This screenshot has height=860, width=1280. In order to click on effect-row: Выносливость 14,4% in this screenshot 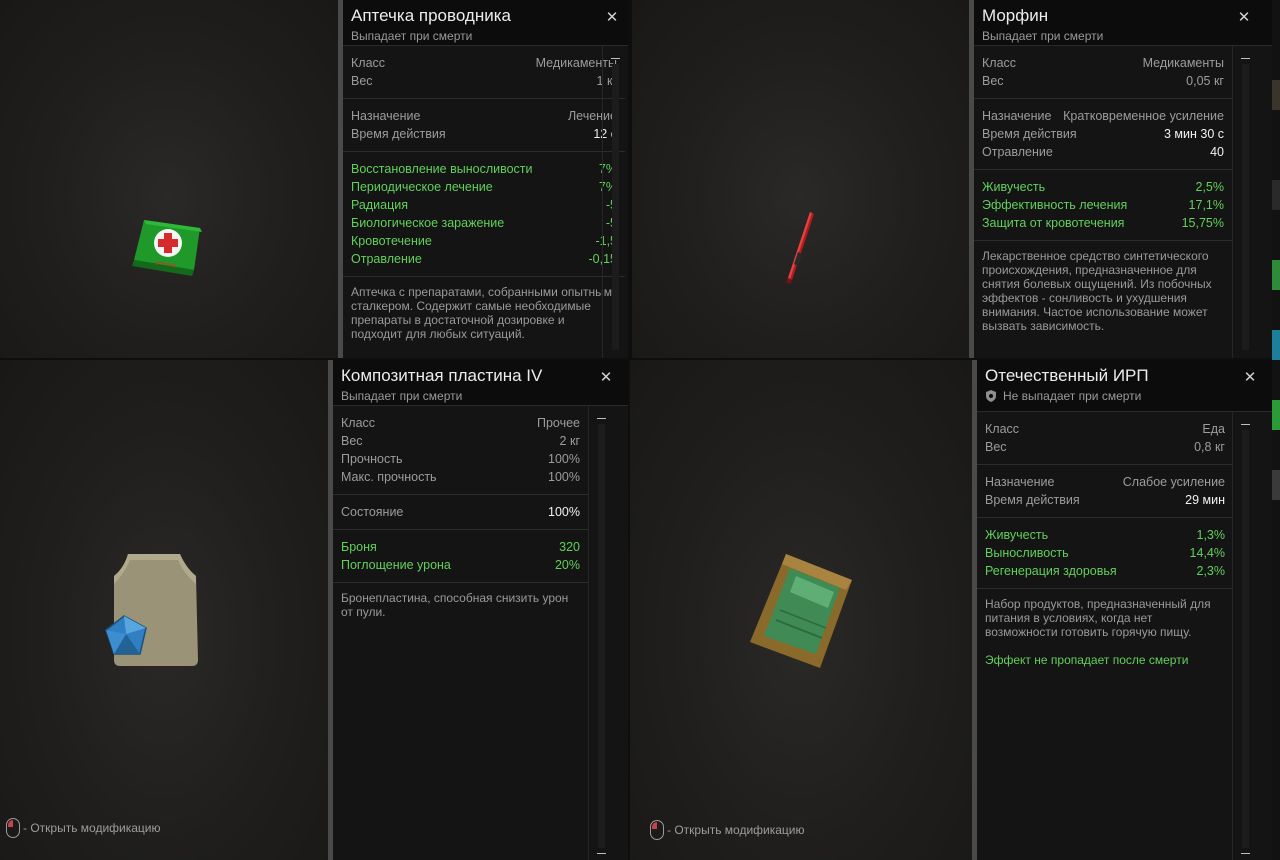, I will do `click(1105, 553)`.